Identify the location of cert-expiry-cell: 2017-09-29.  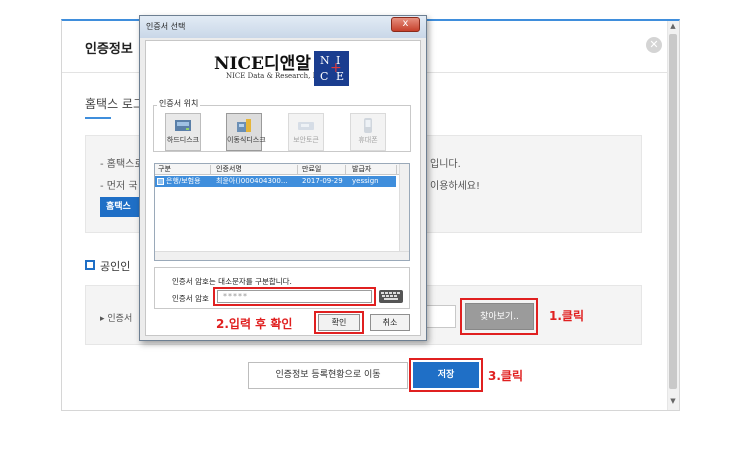
(322, 181).